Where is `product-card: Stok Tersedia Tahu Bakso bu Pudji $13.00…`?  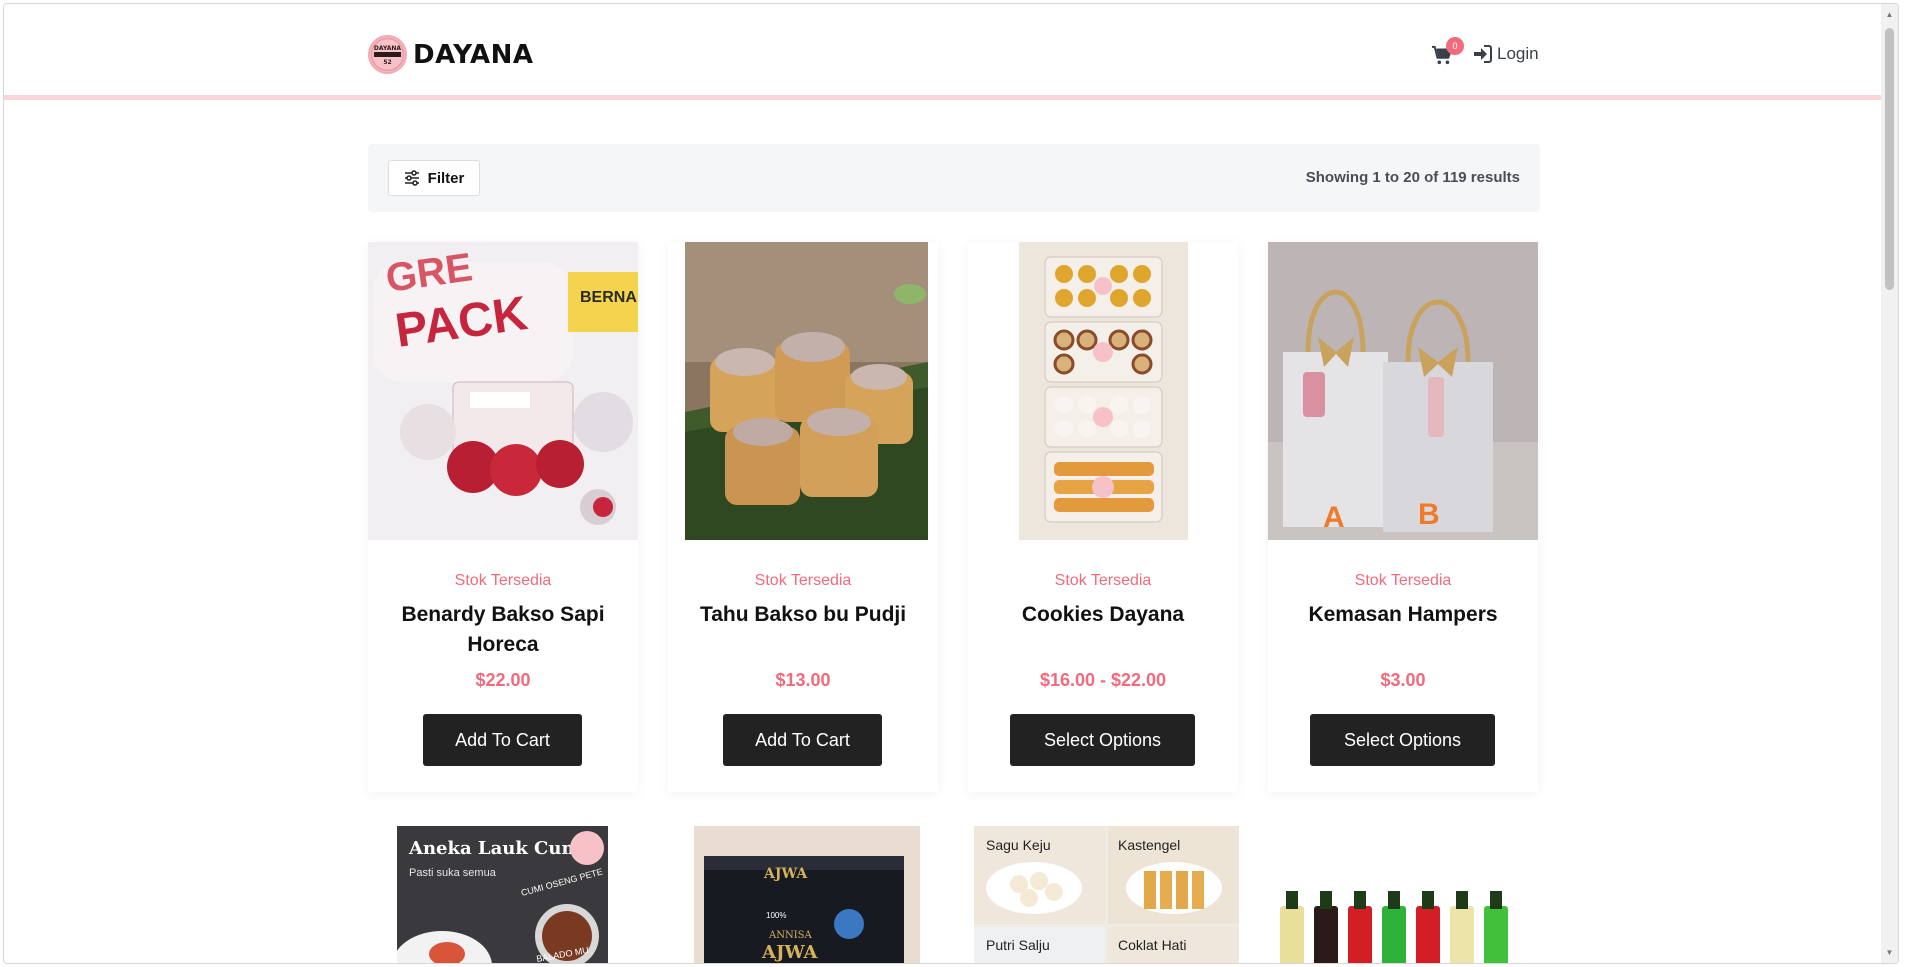
product-card: Stok Tersedia Tahu Bakso bu Pudji $13.00… is located at coordinates (803, 517).